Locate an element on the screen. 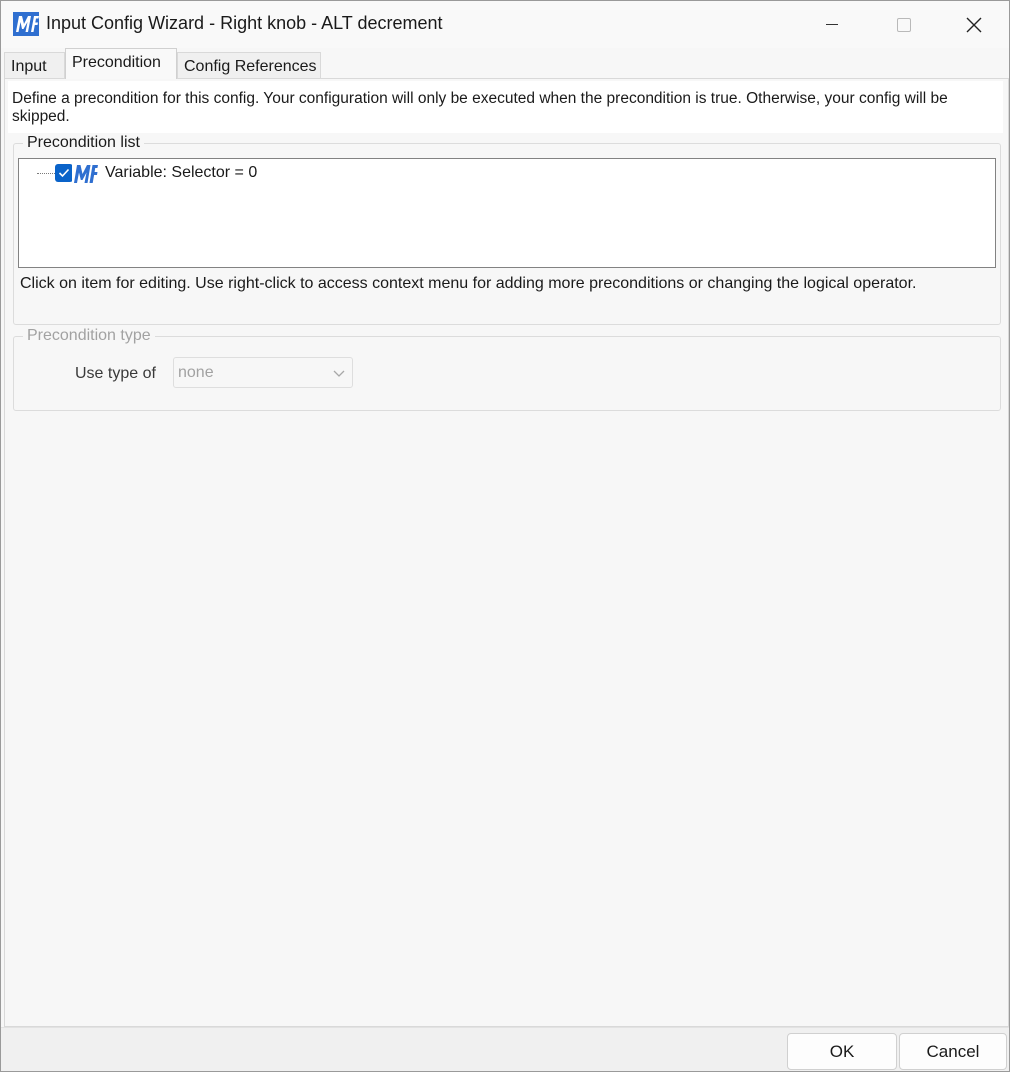  chevron-down-icon is located at coordinates (339, 373).